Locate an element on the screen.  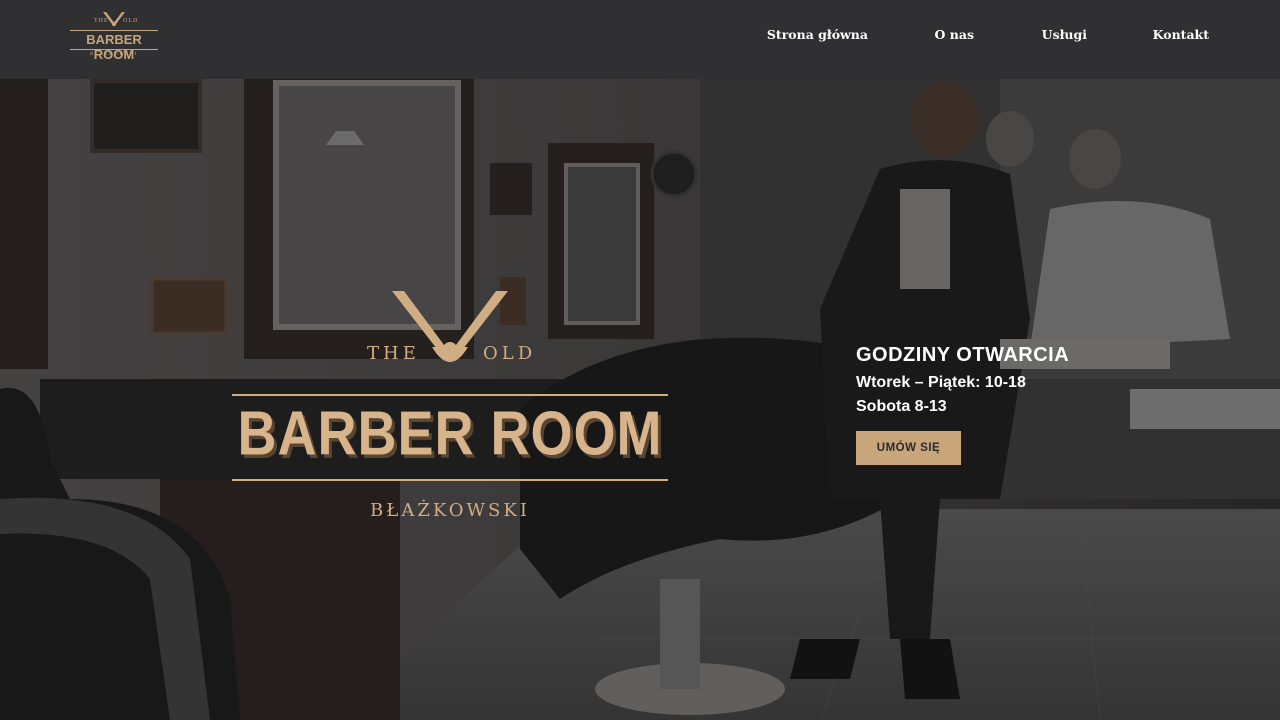
hero-logo-sub: BŁAŻKOWSKI is located at coordinates (450, 510).